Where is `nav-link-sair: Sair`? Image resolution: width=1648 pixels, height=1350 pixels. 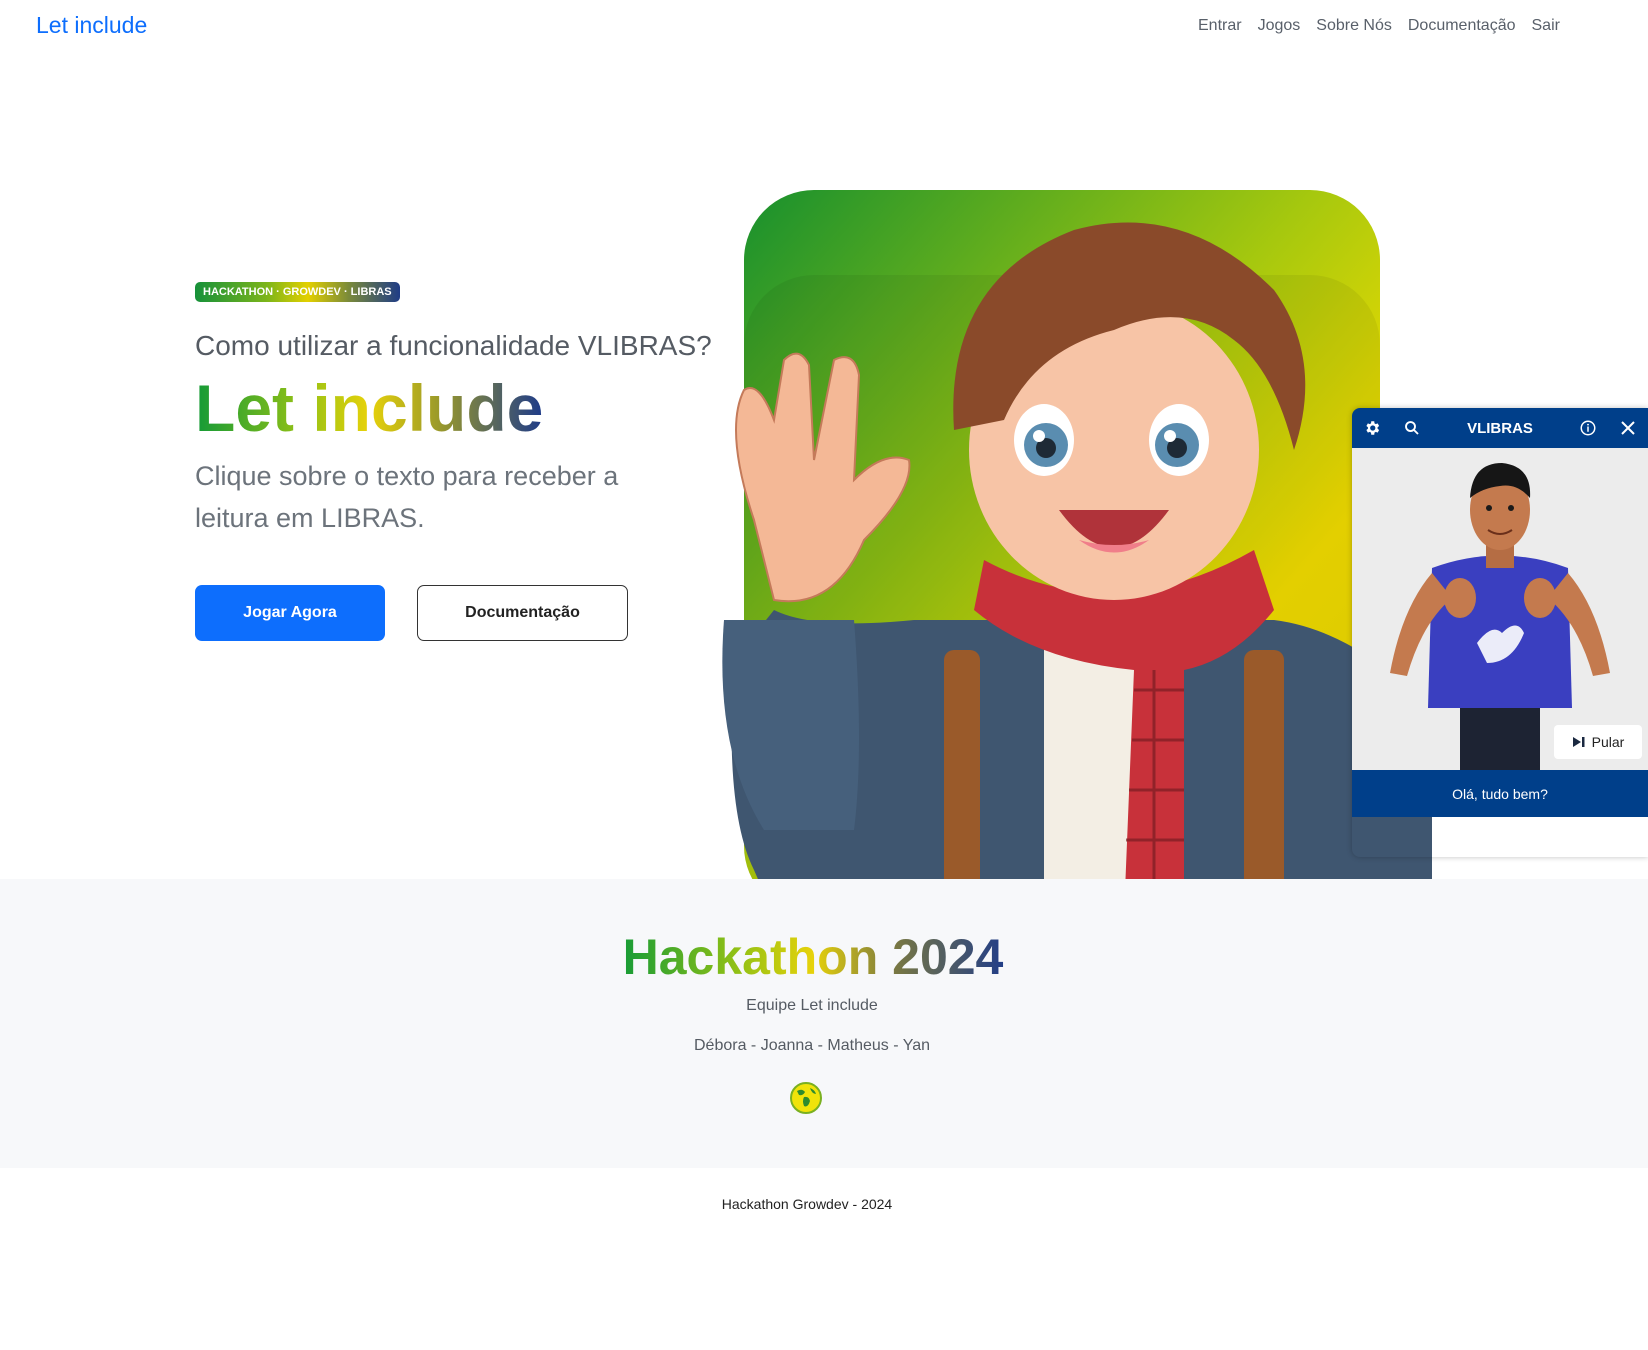 nav-link-sair: Sair is located at coordinates (1546, 26).